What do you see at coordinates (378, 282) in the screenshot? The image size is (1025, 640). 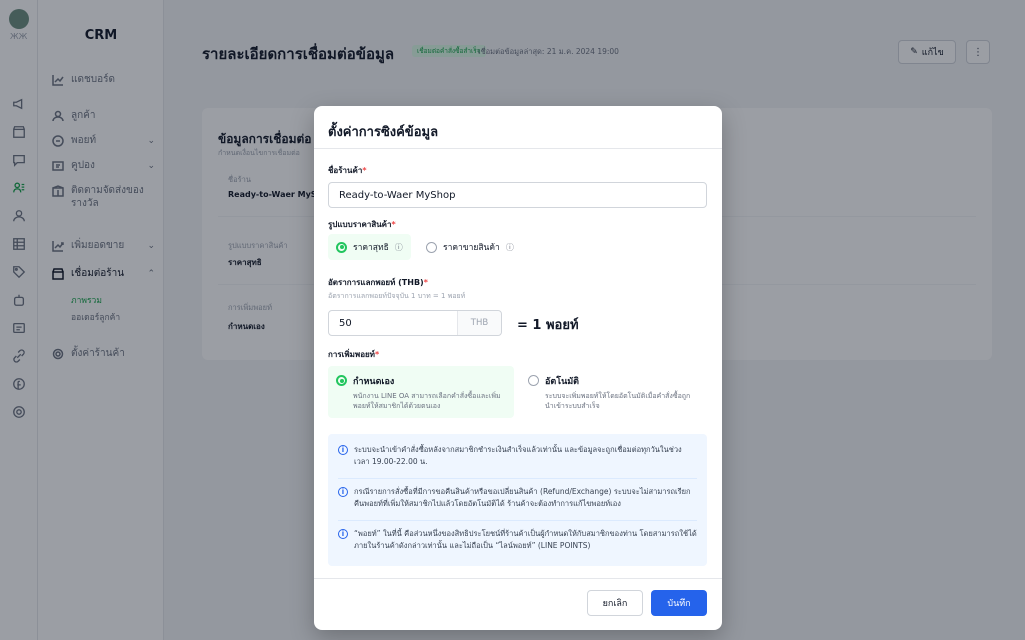 I see `rate-label: อัตราการแลกพอยท์ (THB)*` at bounding box center [378, 282].